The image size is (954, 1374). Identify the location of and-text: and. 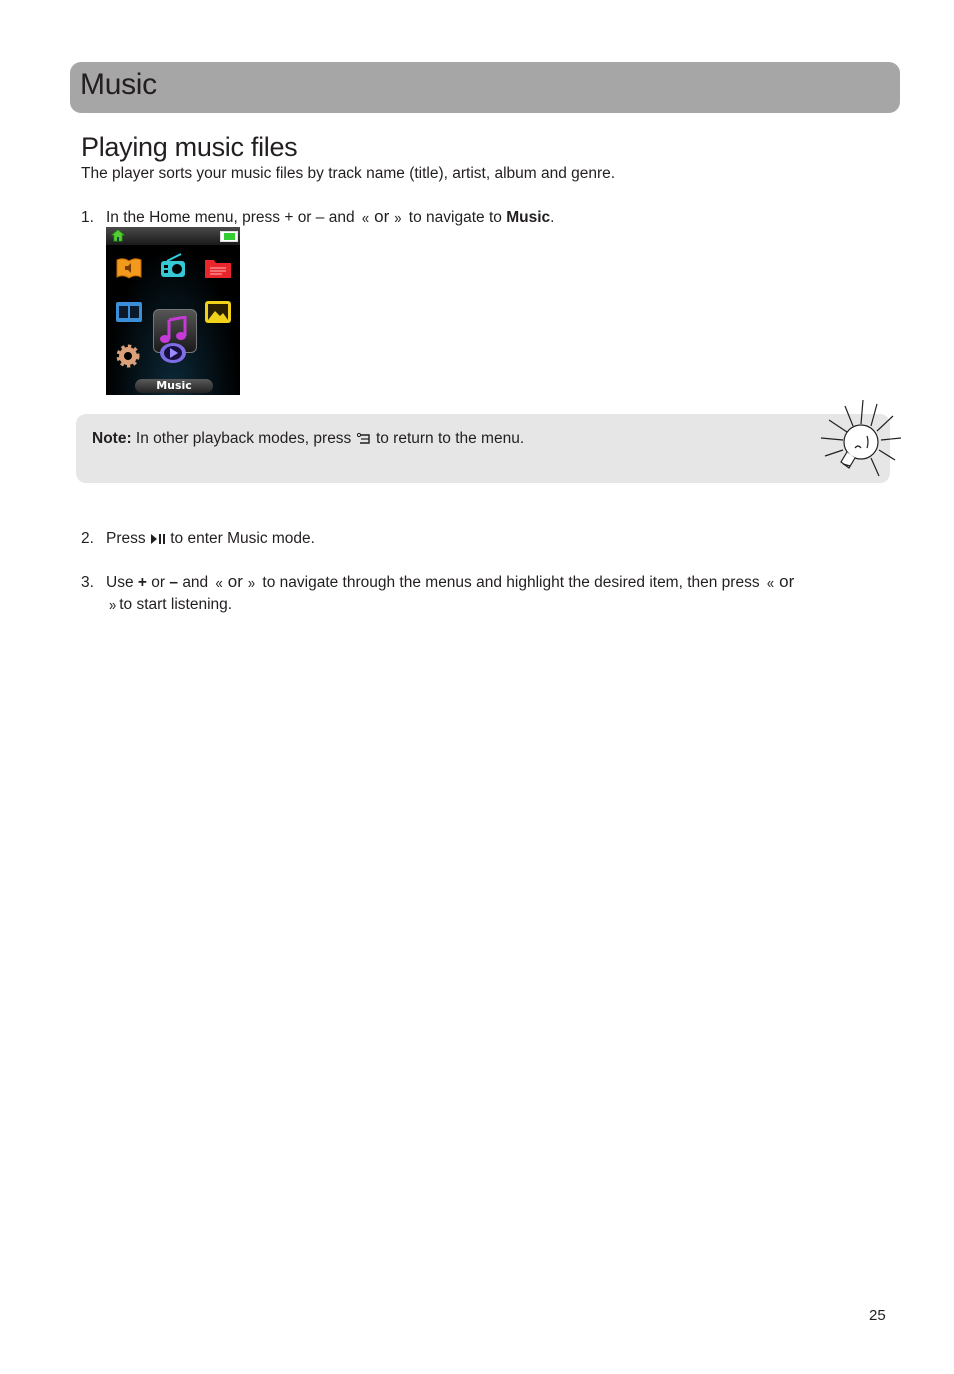
(195, 582).